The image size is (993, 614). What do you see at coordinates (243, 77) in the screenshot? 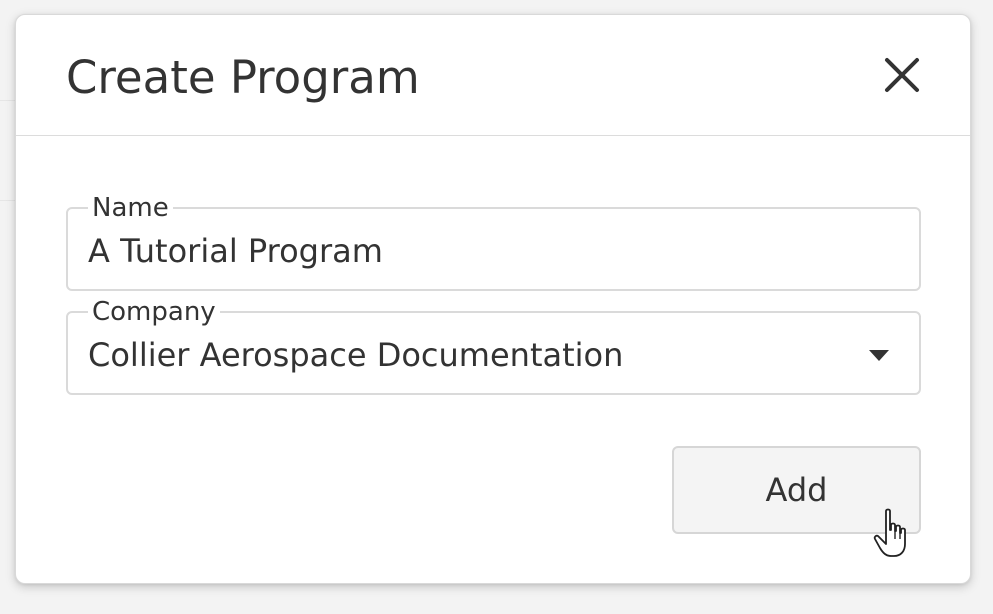
I see `dialog-title: Create Program` at bounding box center [243, 77].